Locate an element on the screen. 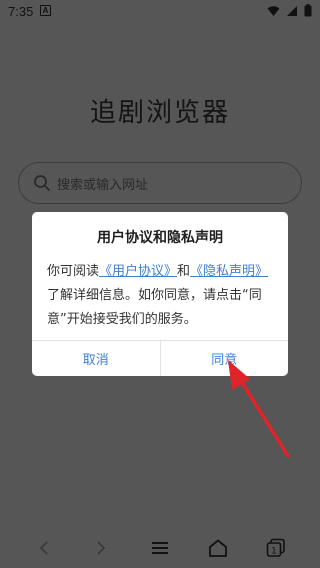  dialog-actions: 取消 同意 is located at coordinates (160, 358).